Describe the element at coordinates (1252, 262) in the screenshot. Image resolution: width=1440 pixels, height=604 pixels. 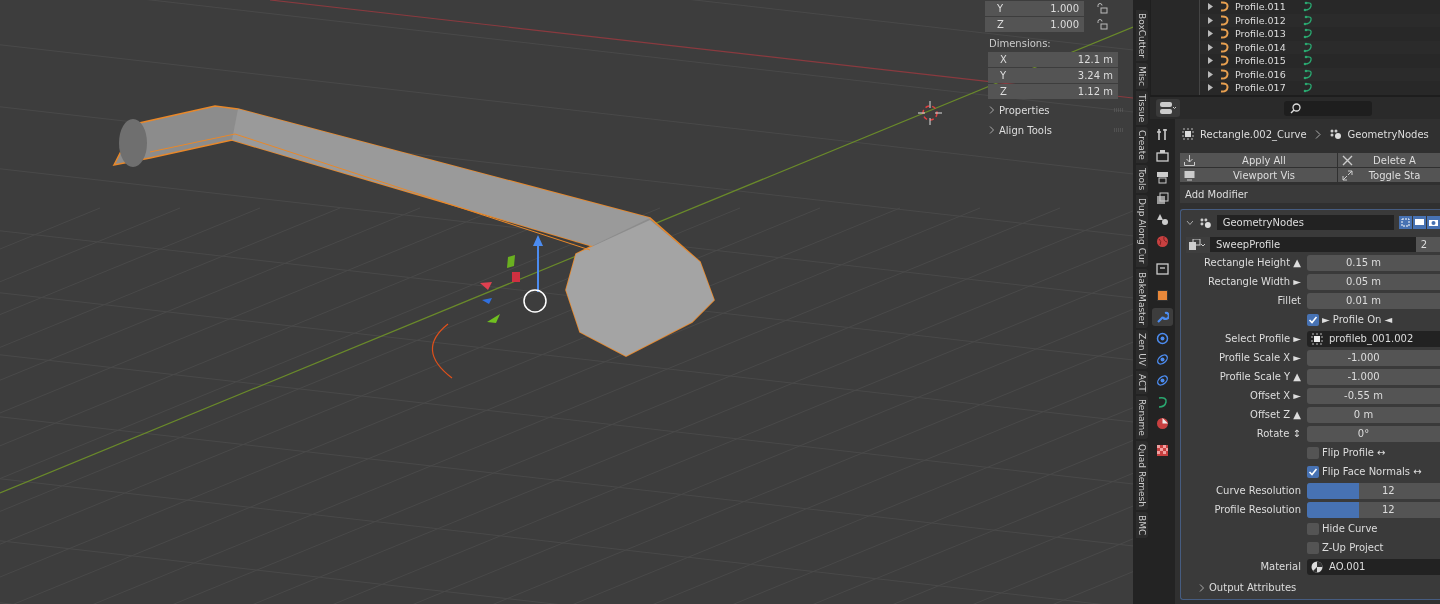
I see `field-label: Rectangle Height ▲` at that location.